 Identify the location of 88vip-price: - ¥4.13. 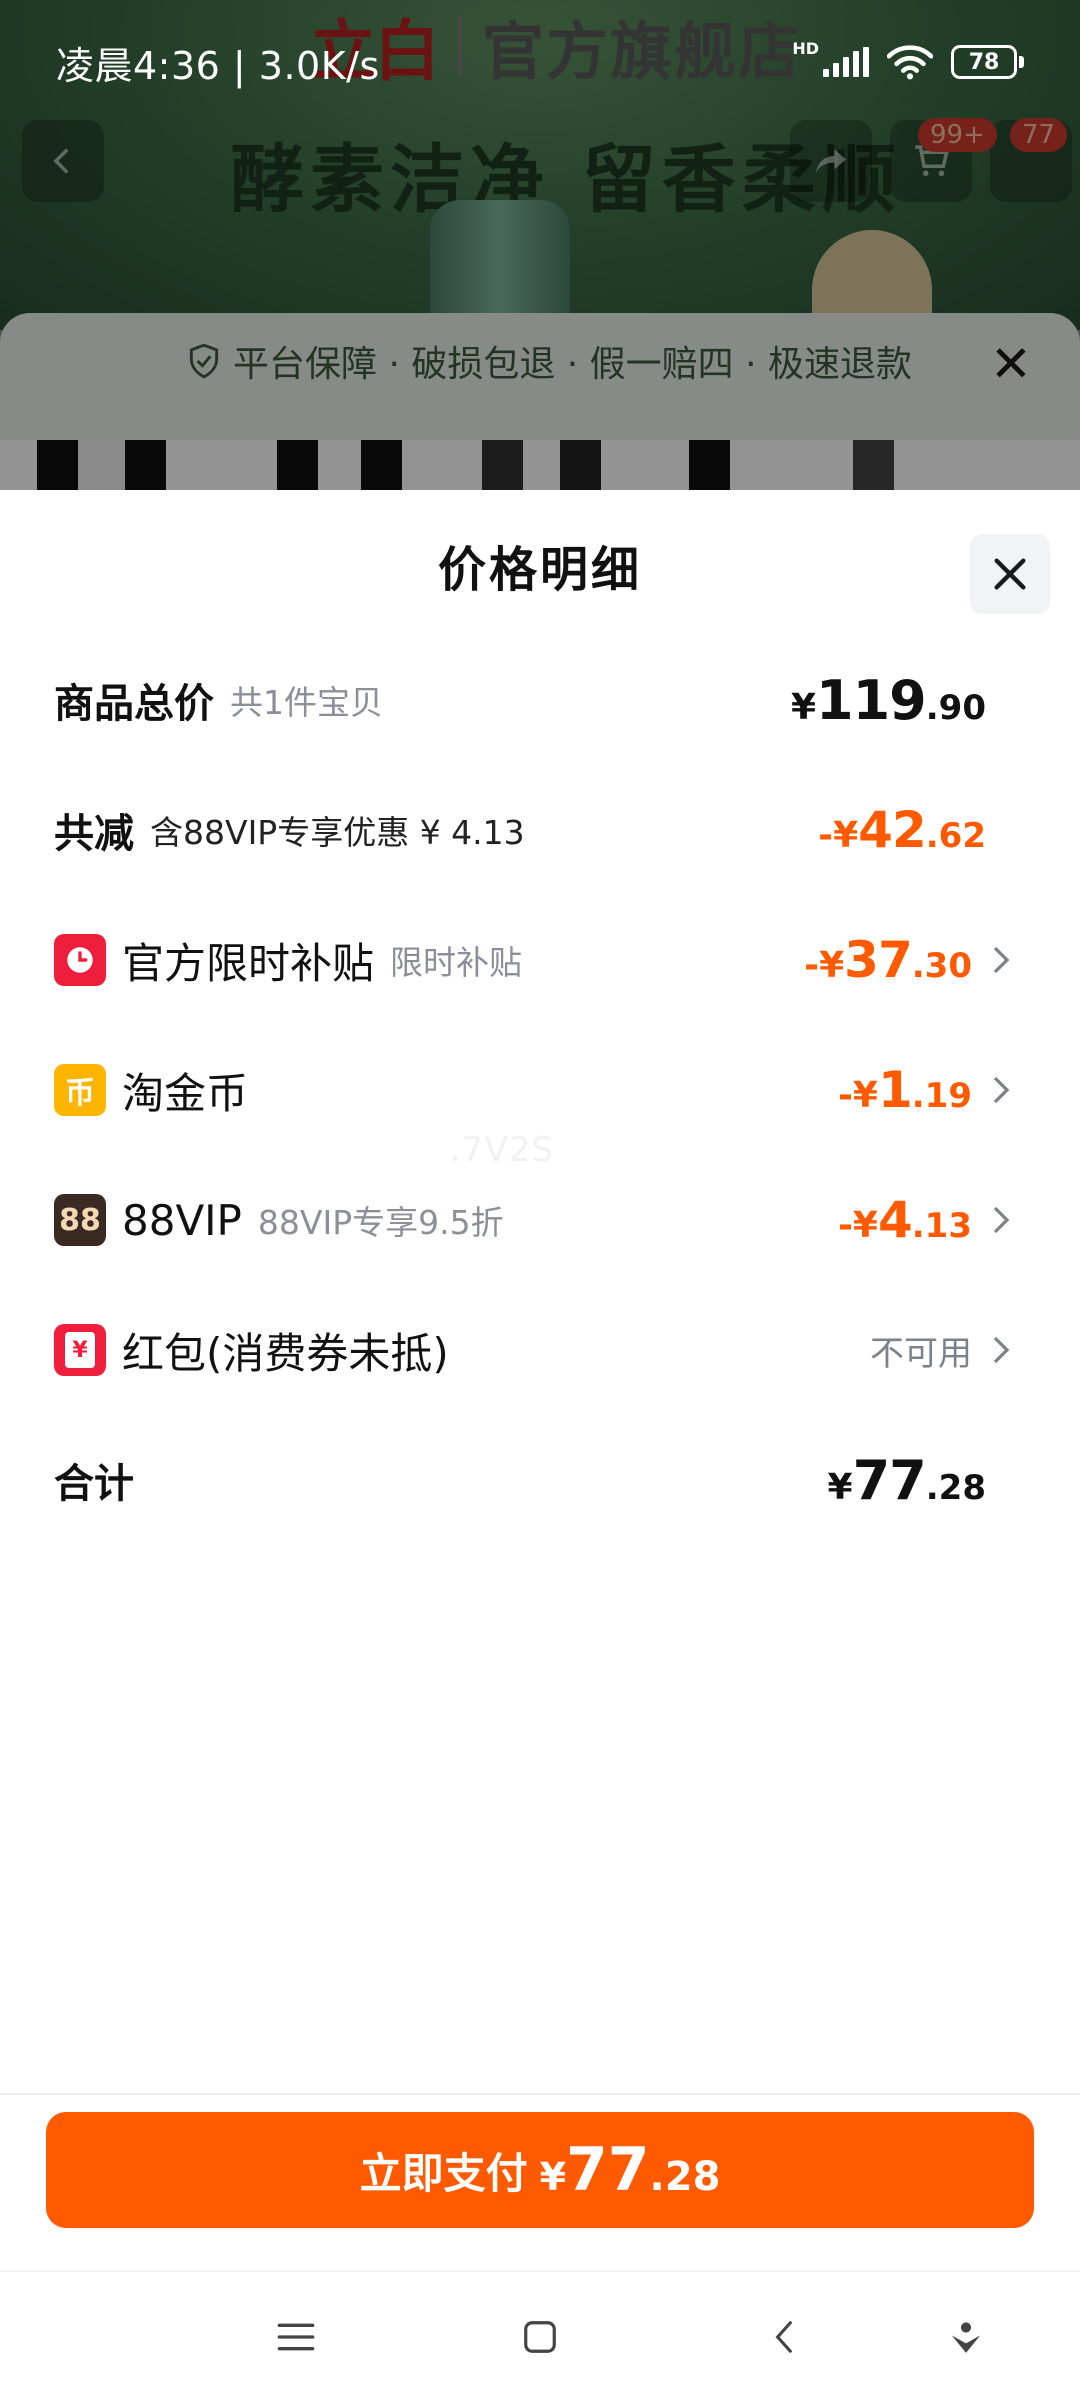
(904, 1220).